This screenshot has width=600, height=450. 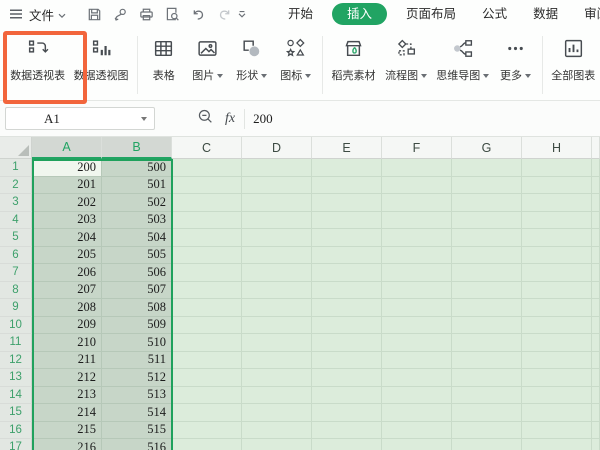 I want to click on cell-A7: 206, so click(x=67, y=273).